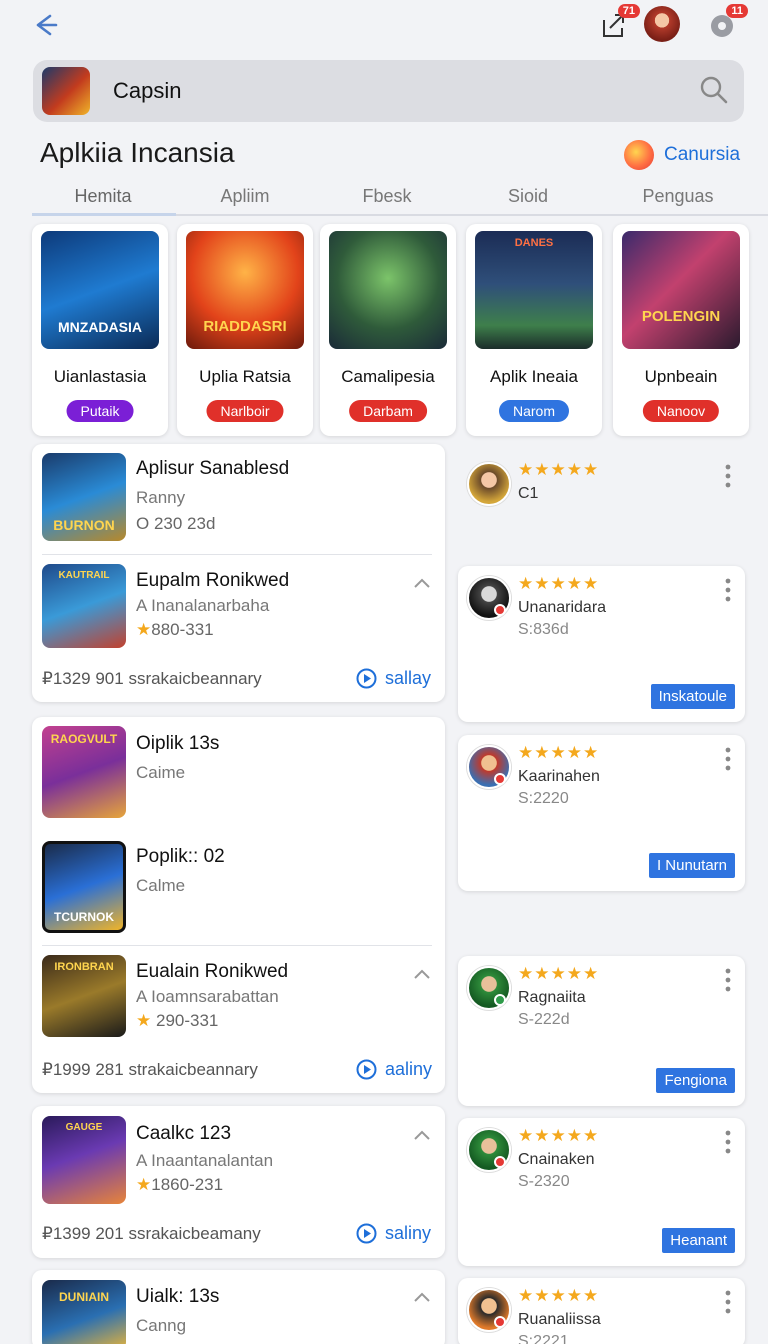 The image size is (768, 1344). Describe the element at coordinates (601, 1031) in the screenshot. I see `review-card: ★★★★★ Ragnaiita S-222d Fengiona` at that location.